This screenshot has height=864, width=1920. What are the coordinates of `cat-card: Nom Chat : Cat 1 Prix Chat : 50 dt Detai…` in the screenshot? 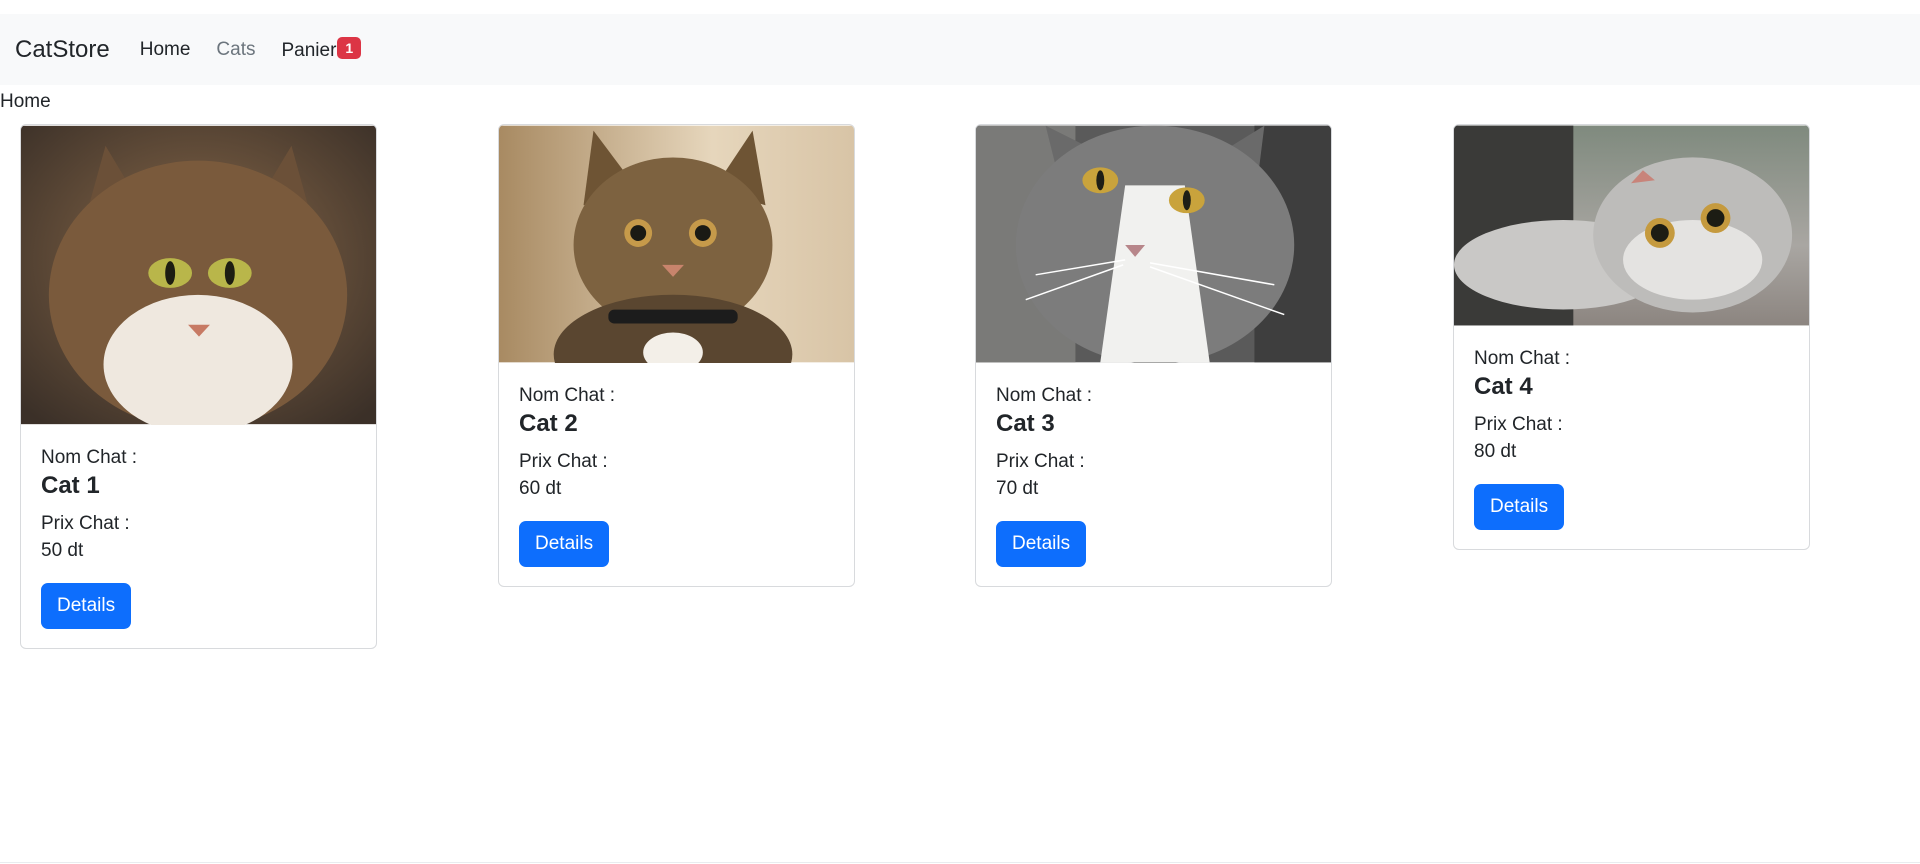 It's located at (198, 386).